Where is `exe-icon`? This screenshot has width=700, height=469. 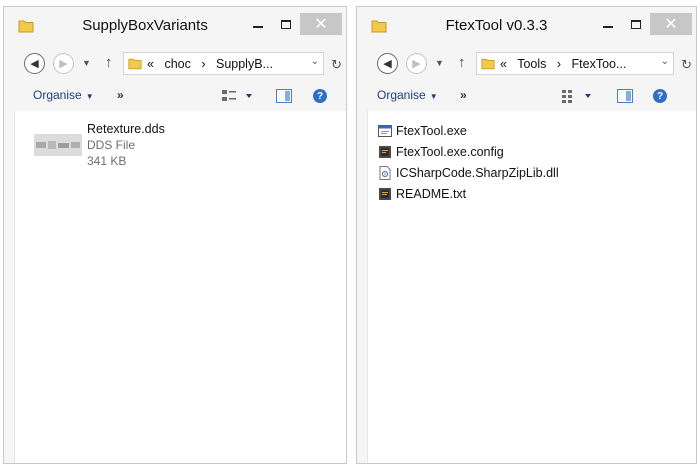 exe-icon is located at coordinates (385, 130).